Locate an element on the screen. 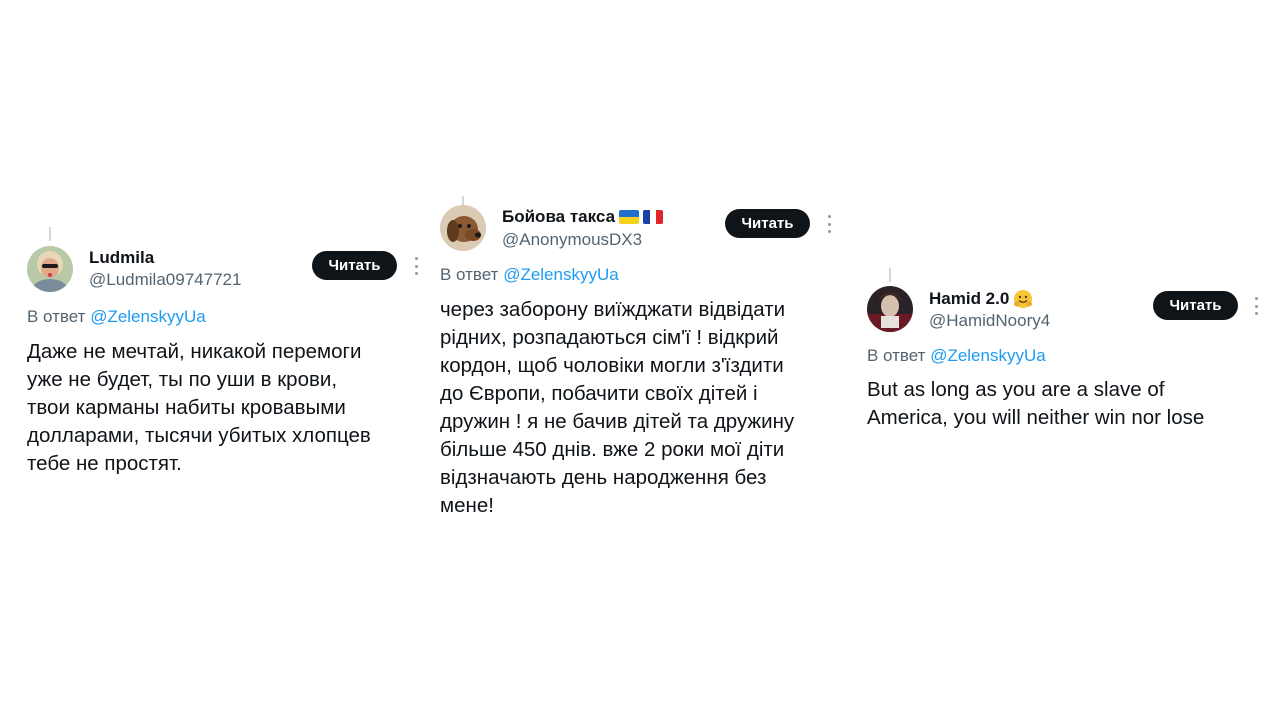 Image resolution: width=1280 pixels, height=719 pixels. person-portrait-avatar-icon is located at coordinates (890, 309).